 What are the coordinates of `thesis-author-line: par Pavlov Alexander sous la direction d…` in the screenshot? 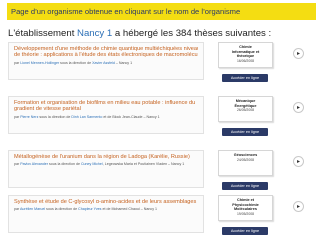 It's located at (106, 164).